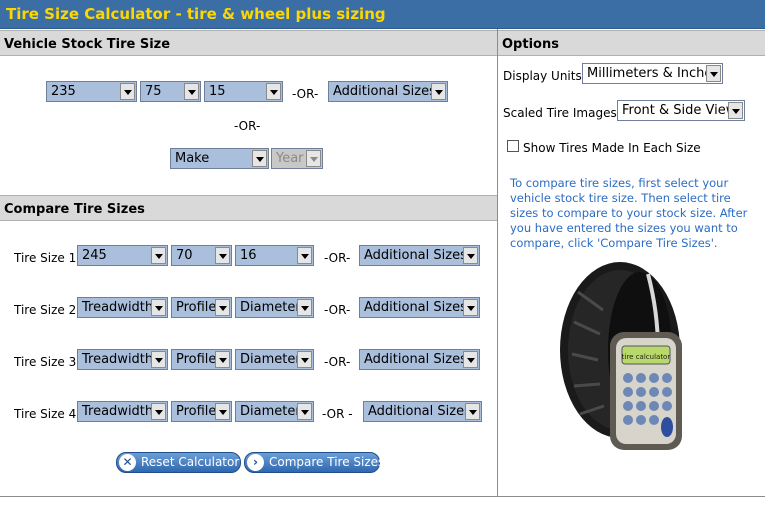 The image size is (765, 510). Describe the element at coordinates (170, 91) in the screenshot. I see `stock-profile-select: 75` at that location.